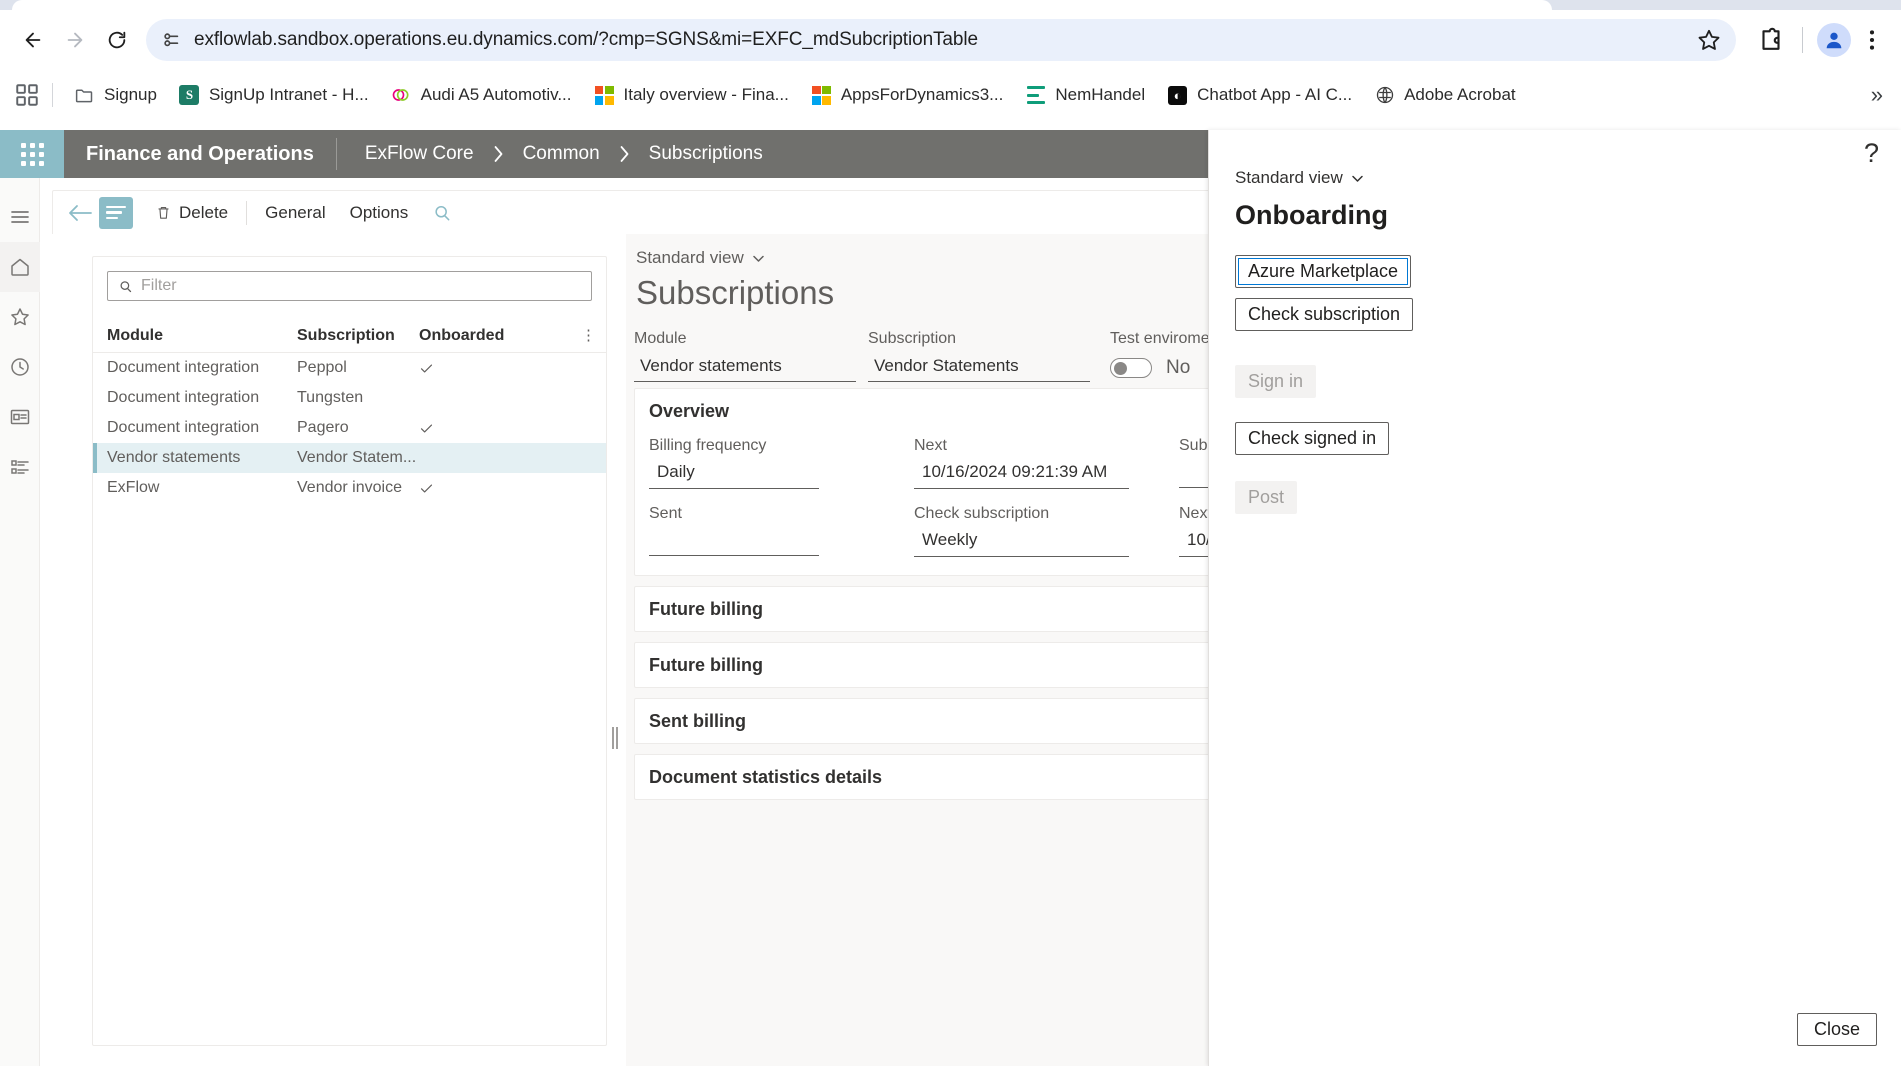 The image size is (1901, 1066). Describe the element at coordinates (1324, 314) in the screenshot. I see `check-subscription-button: Check subscription` at that location.